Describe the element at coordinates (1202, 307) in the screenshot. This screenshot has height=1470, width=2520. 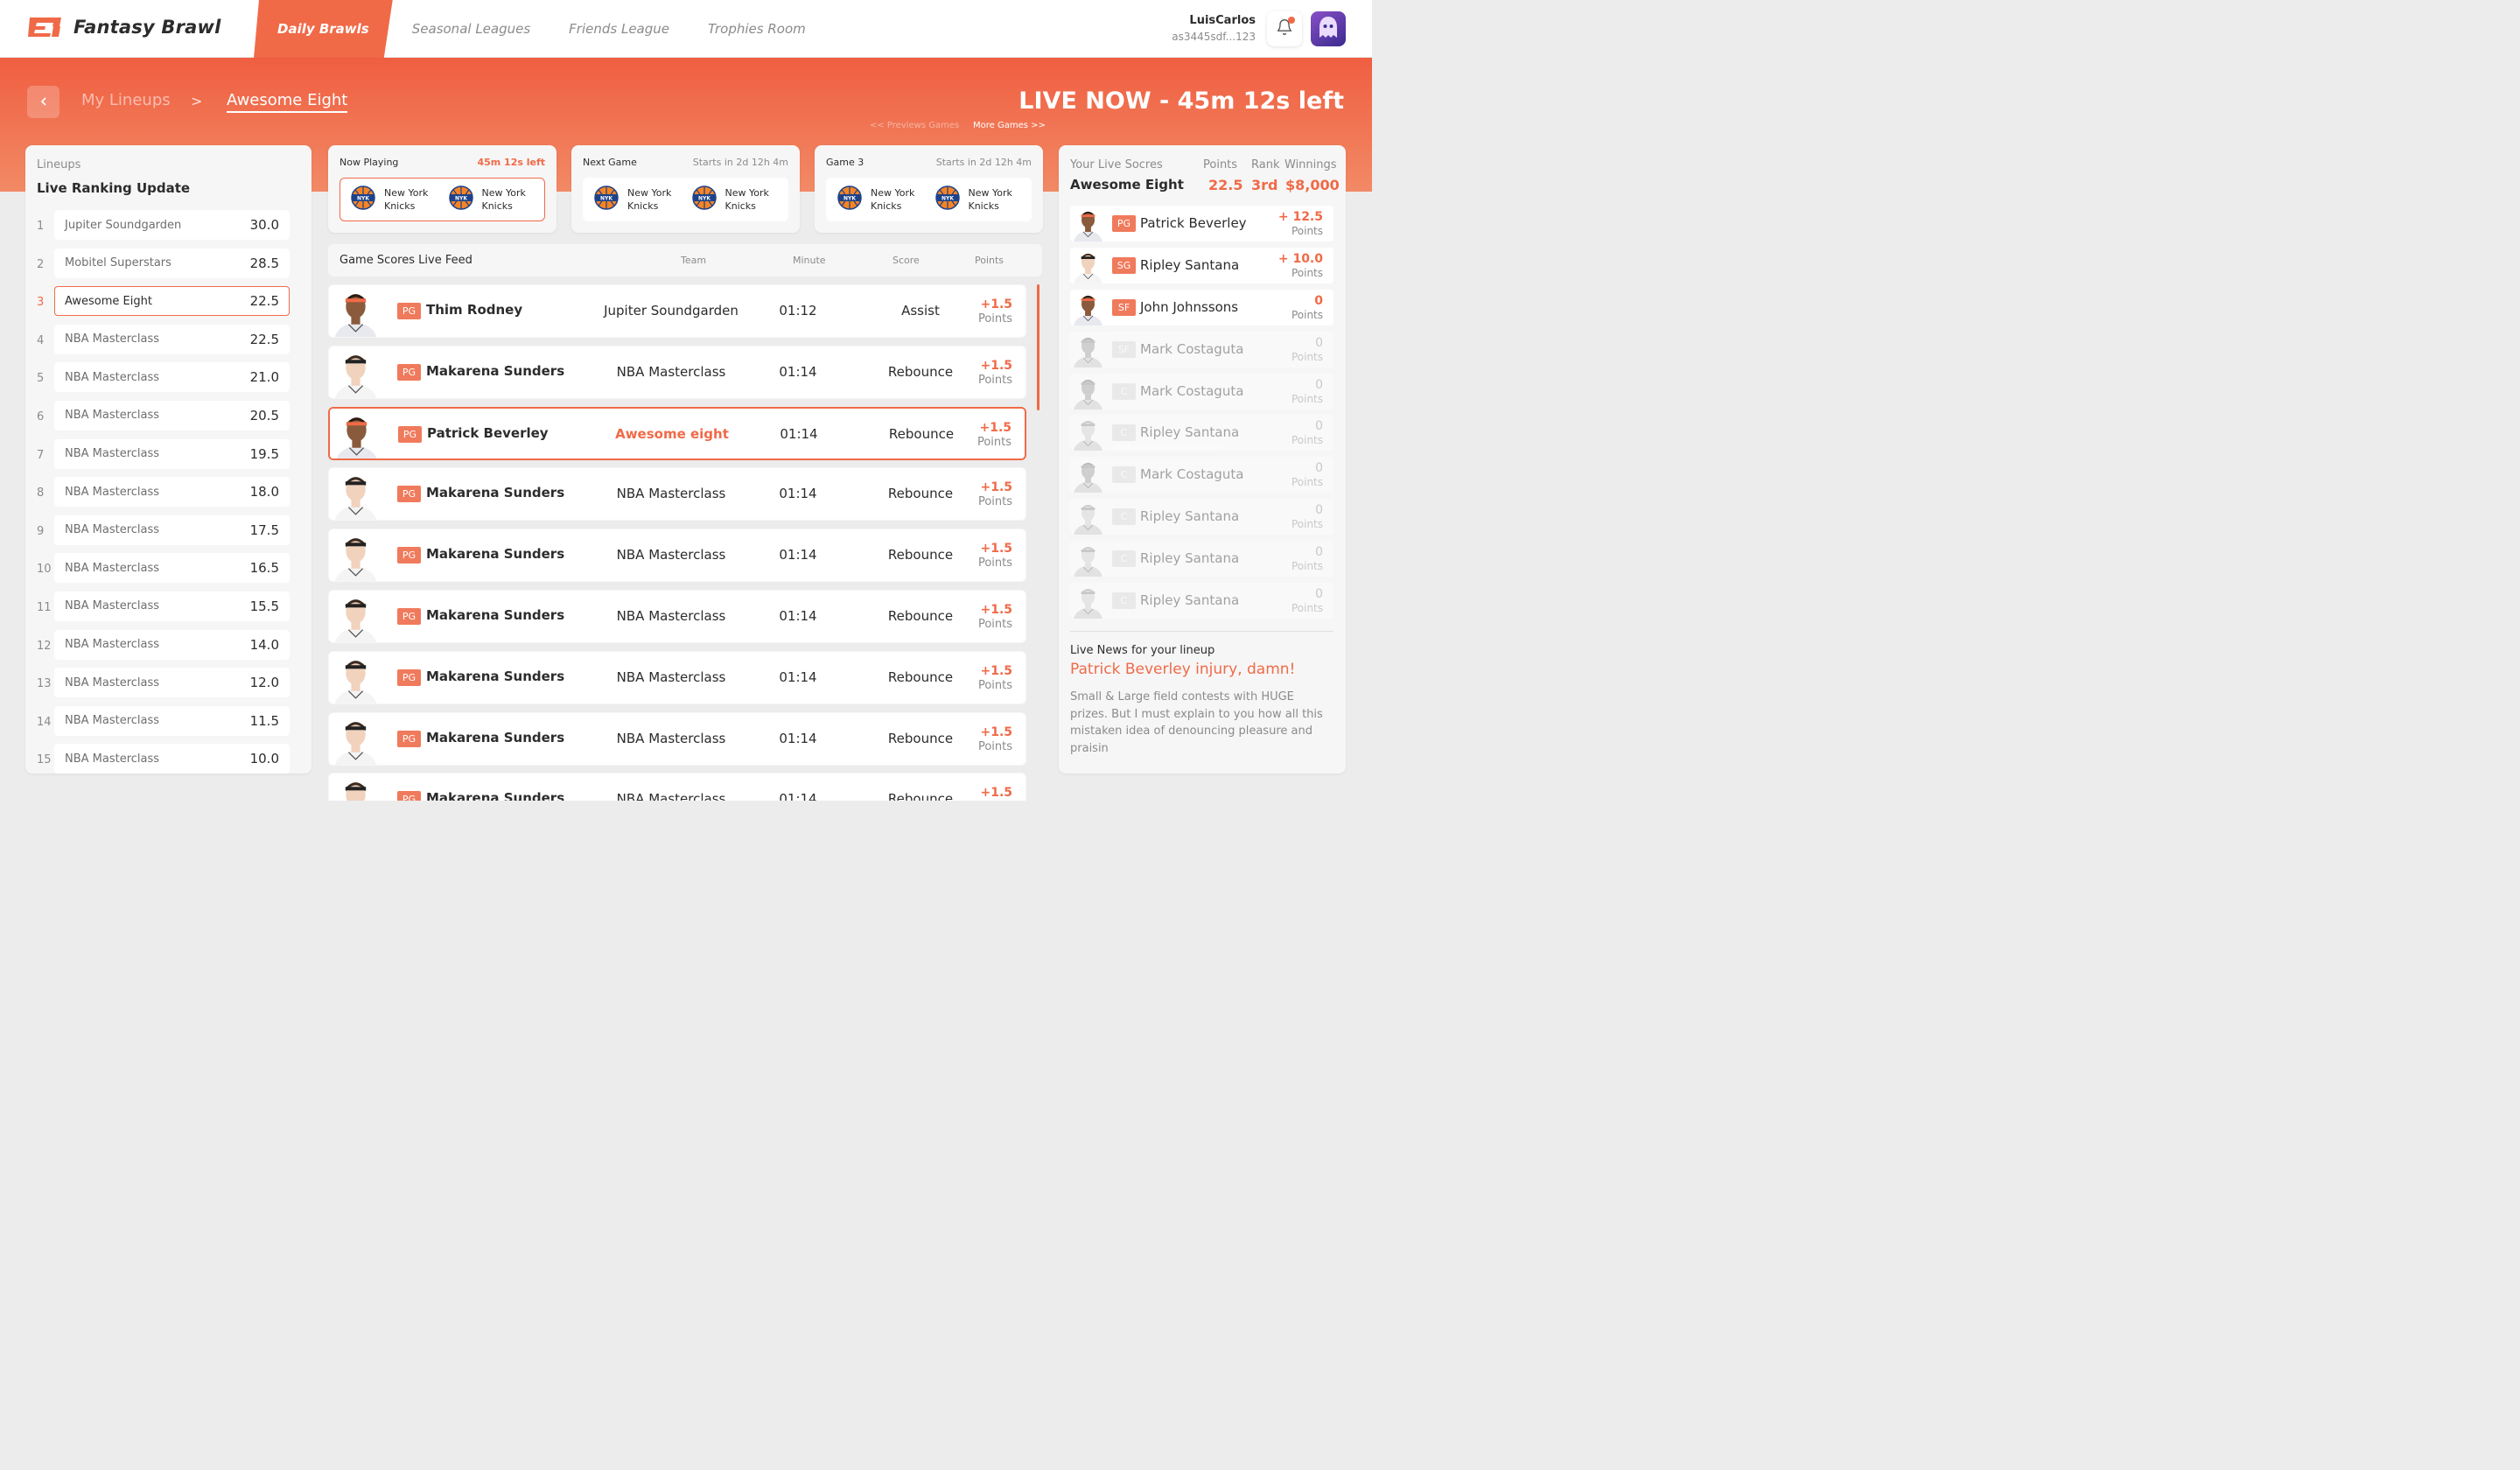
I see `lineup-player: SF John Johnssons 0 Points` at that location.